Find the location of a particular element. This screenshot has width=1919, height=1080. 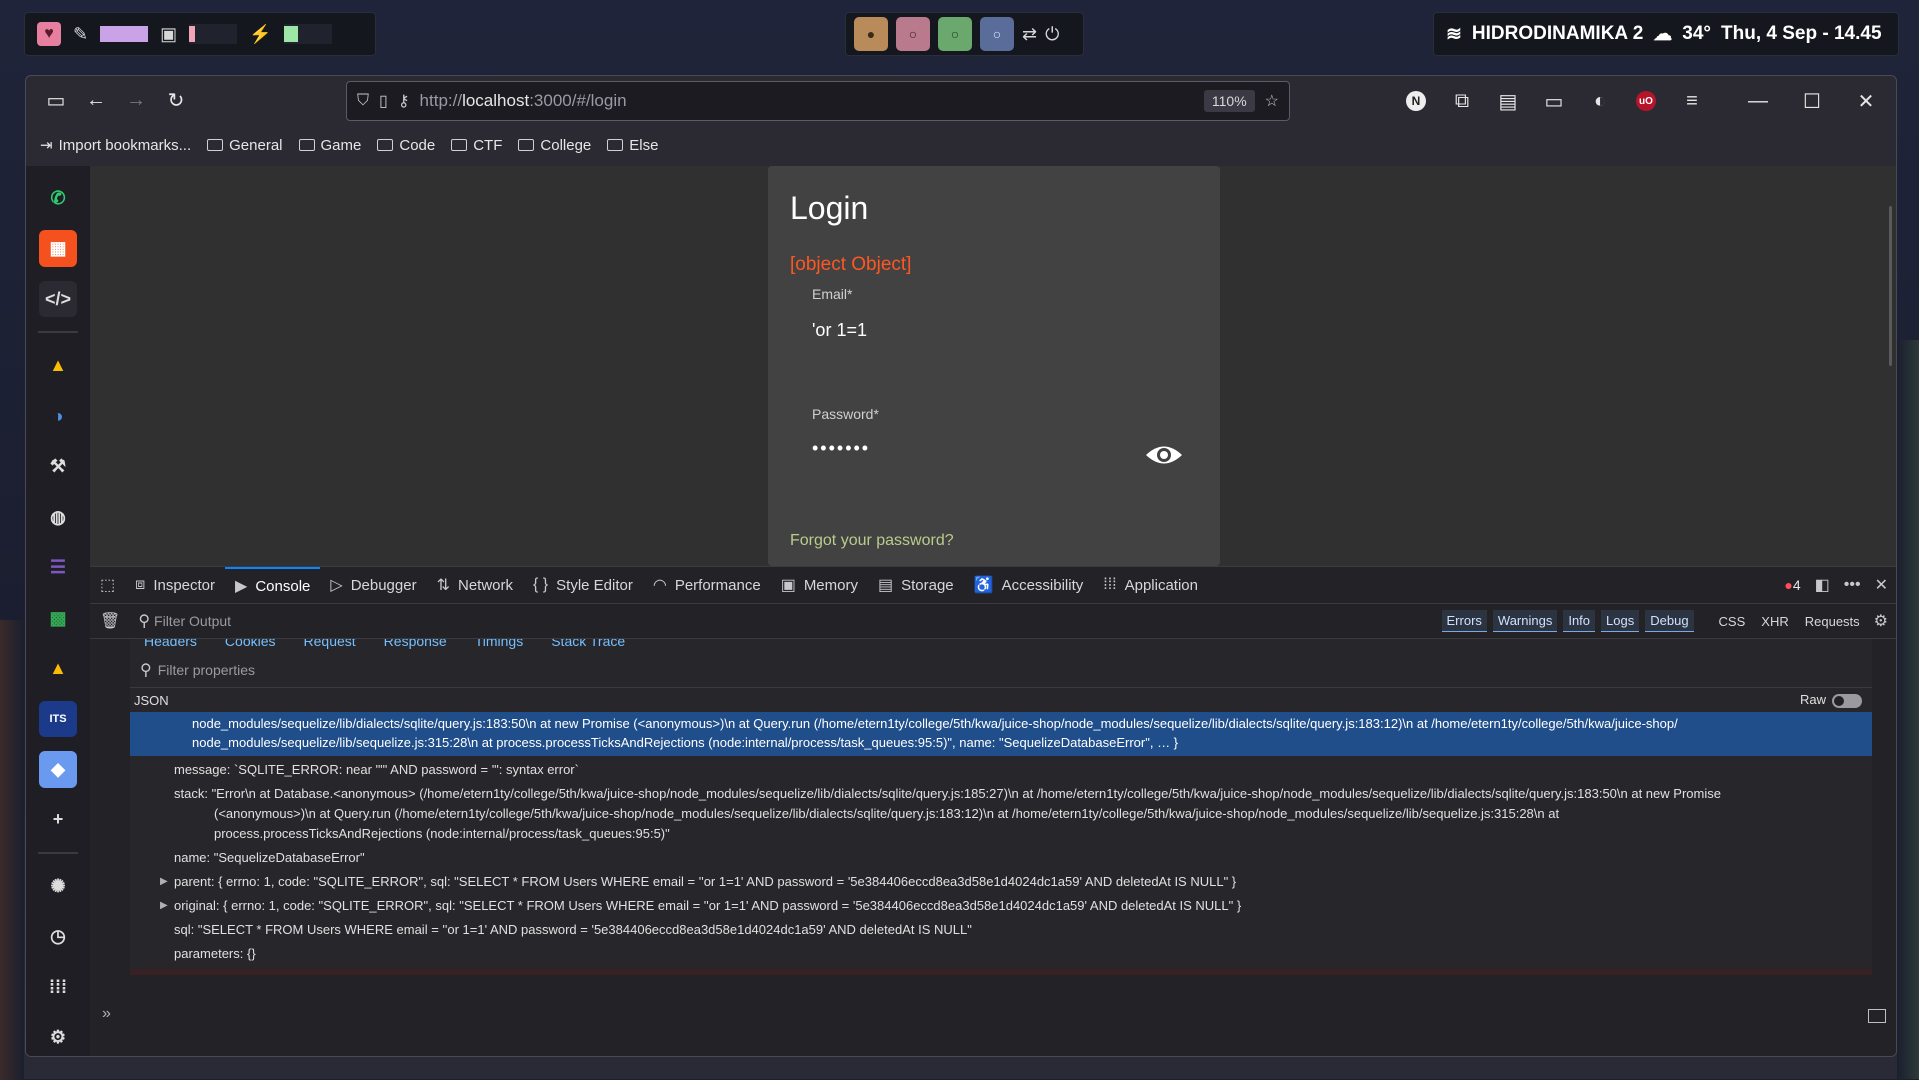

chatgpt-icon: ✺ is located at coordinates (58, 886).